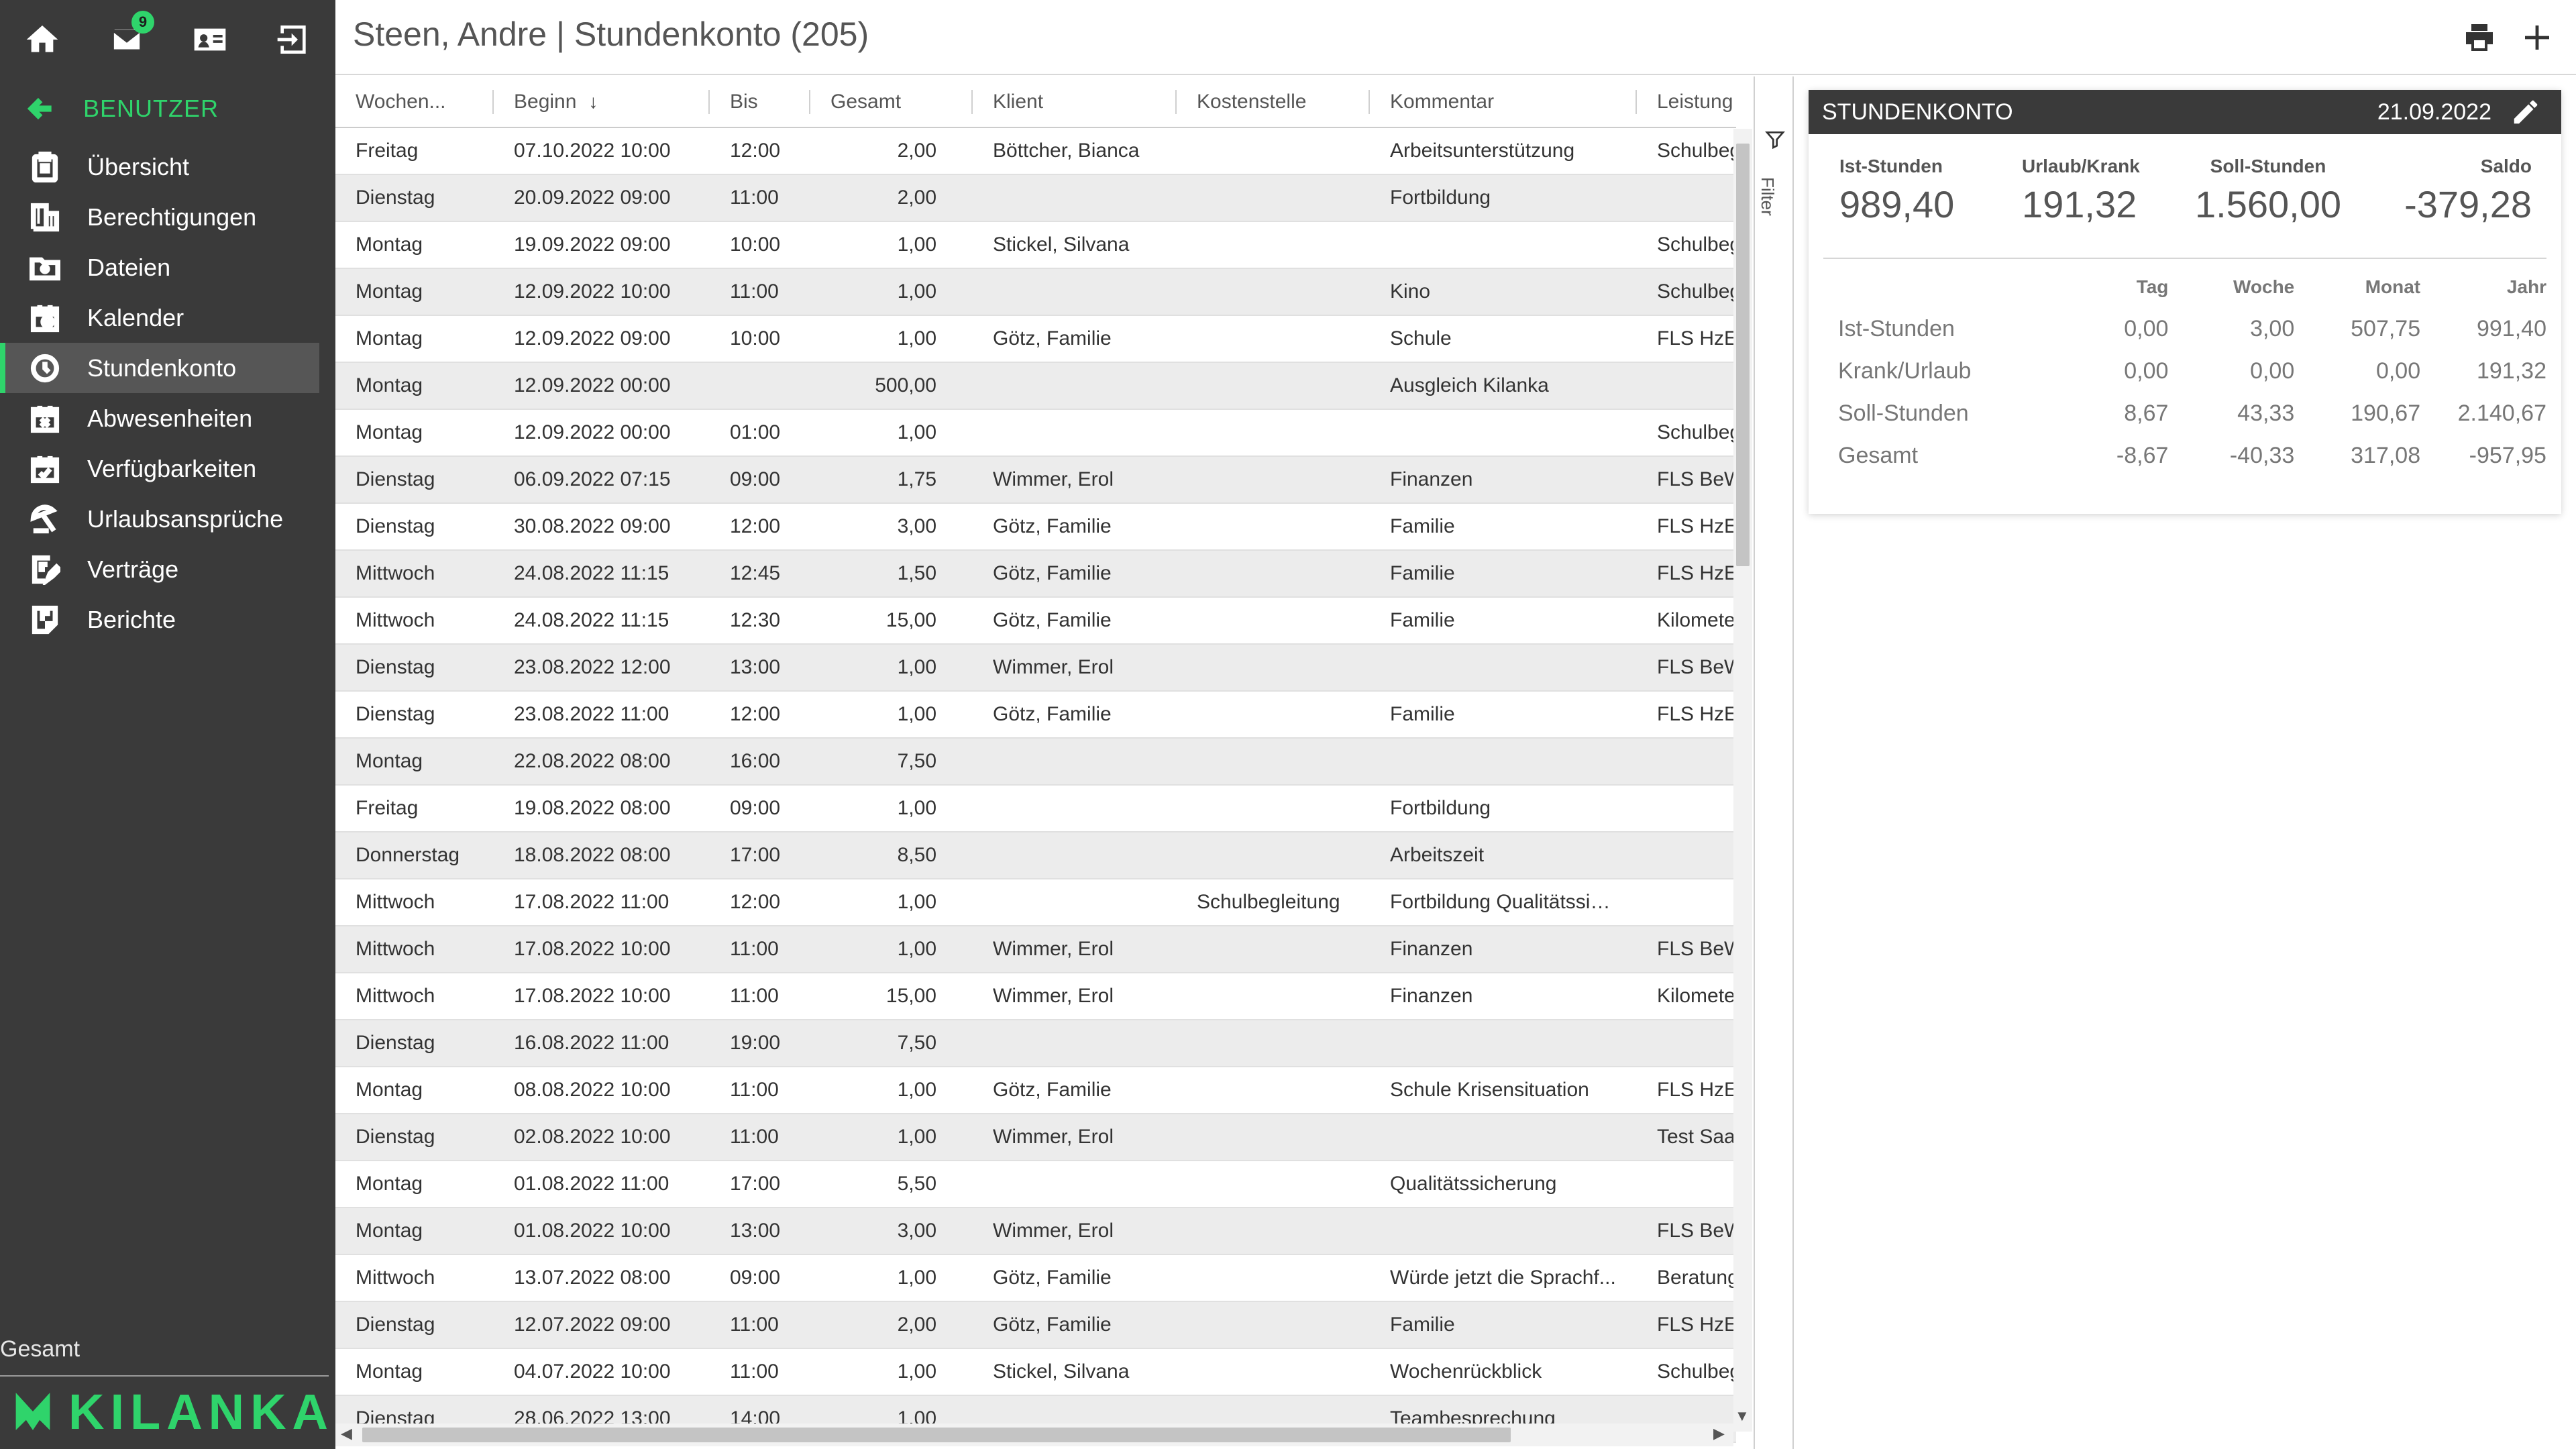  I want to click on sidebar-item-urlaubsansprueche: Urlaubsansprüche, so click(167, 519).